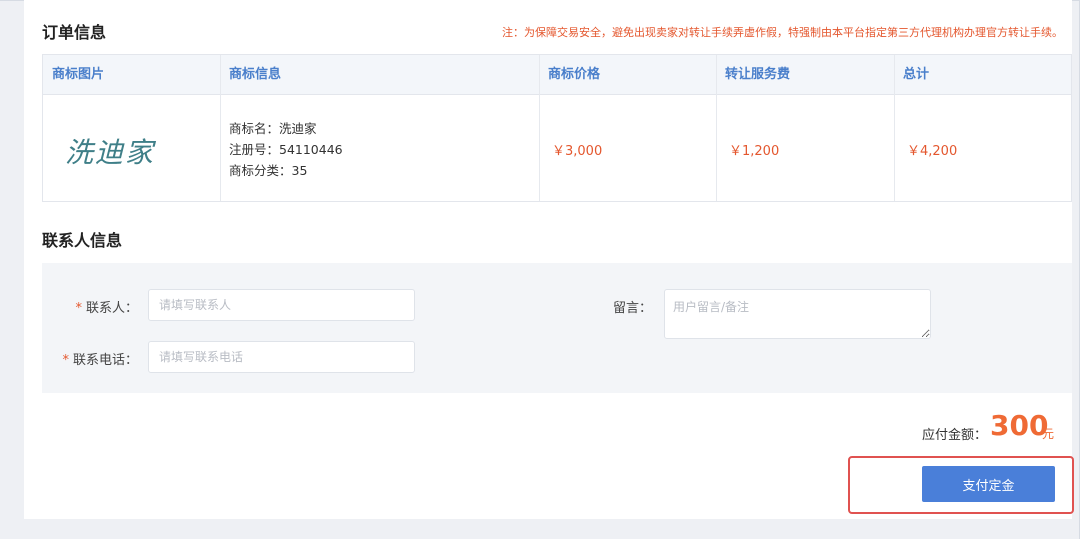 The width and height of the screenshot is (1080, 539). What do you see at coordinates (105, 360) in the screenshot?
I see `contact-phone-label-text: 联系电话：` at bounding box center [105, 360].